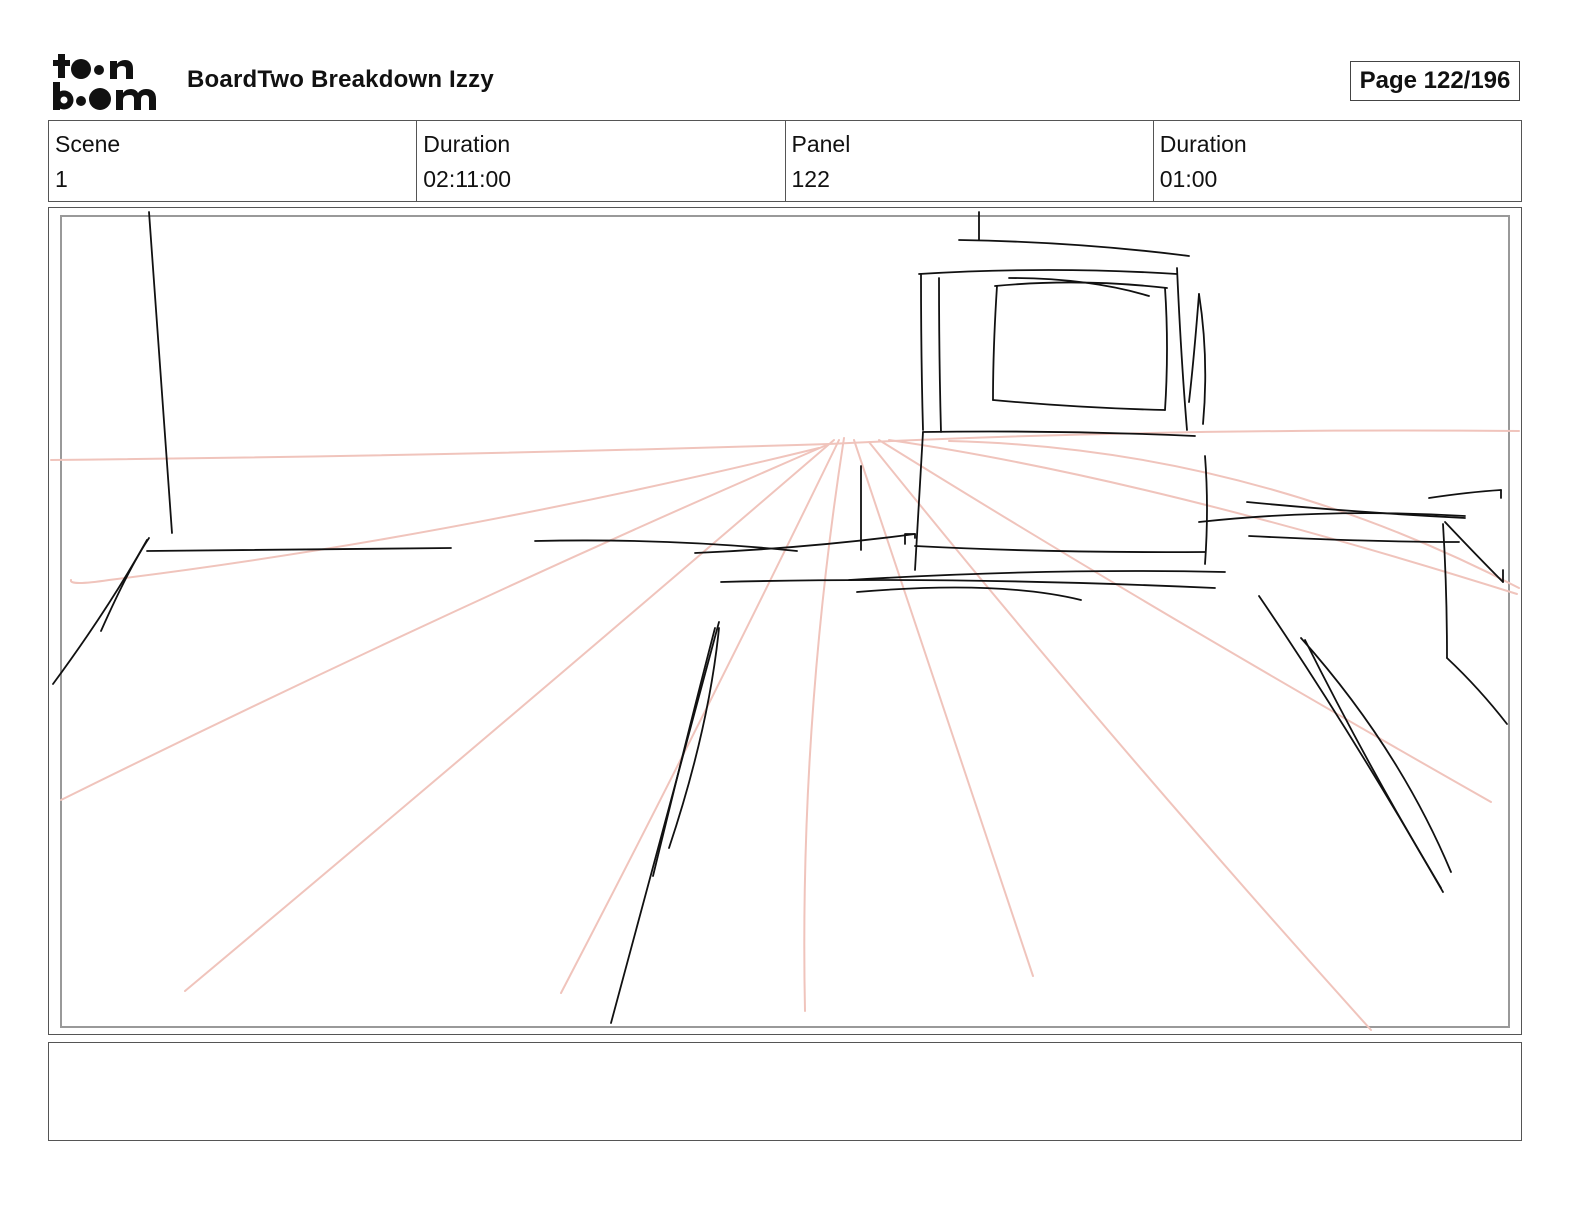 Image resolution: width=1584 pixels, height=1224 pixels. I want to click on panel-duration-label: Duration, so click(1203, 144).